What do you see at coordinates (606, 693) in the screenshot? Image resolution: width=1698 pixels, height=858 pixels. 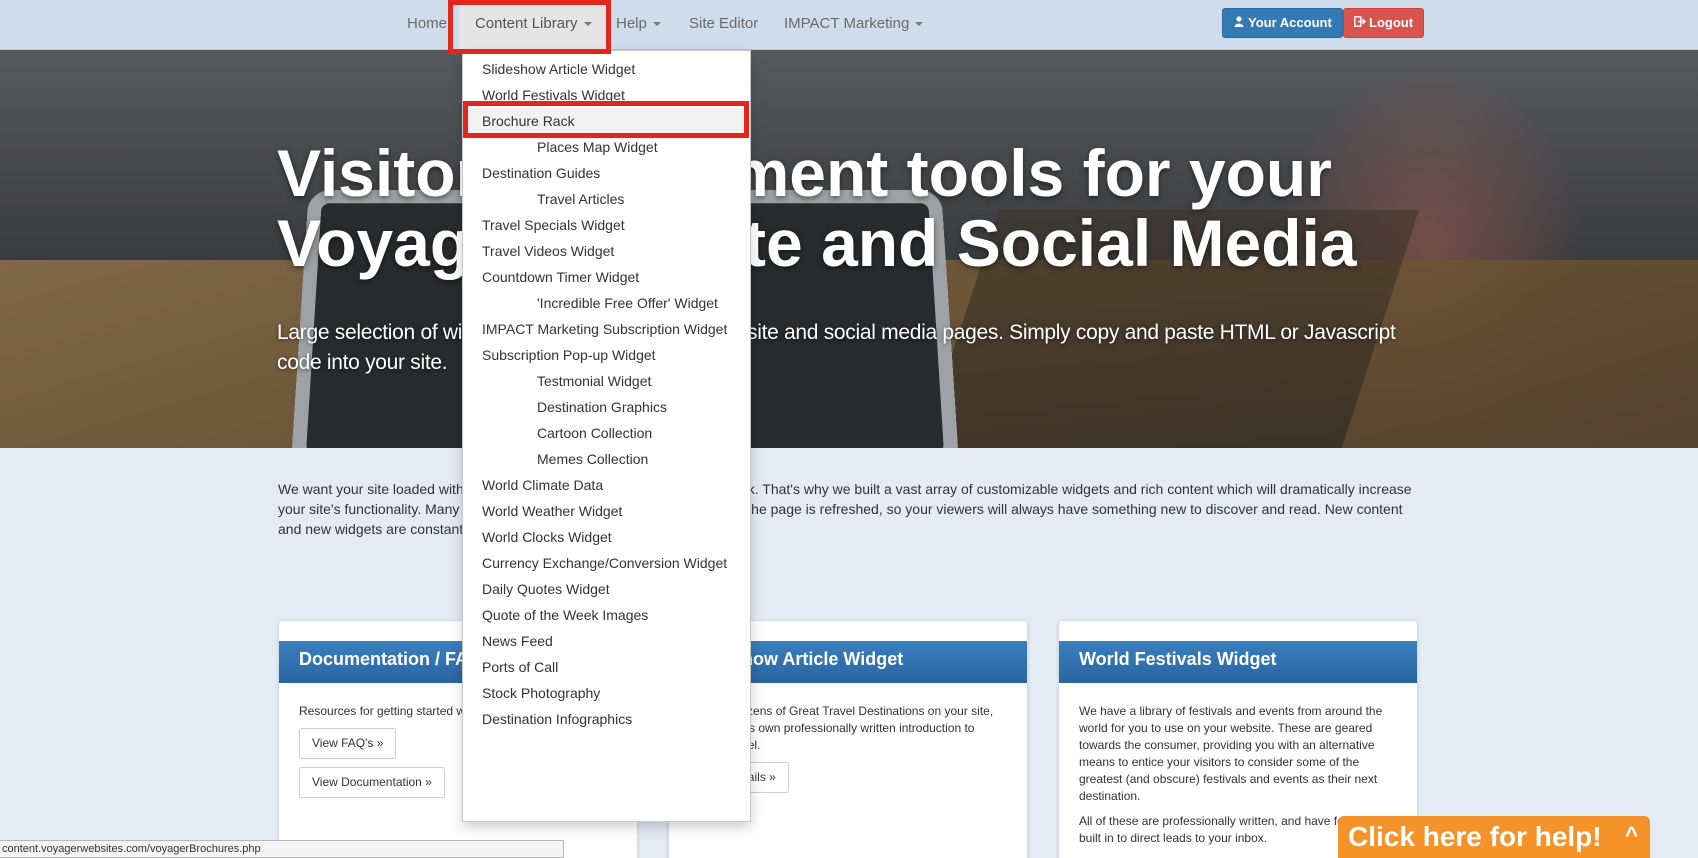 I see `menu-item-stock-photography: Stock Photography` at bounding box center [606, 693].